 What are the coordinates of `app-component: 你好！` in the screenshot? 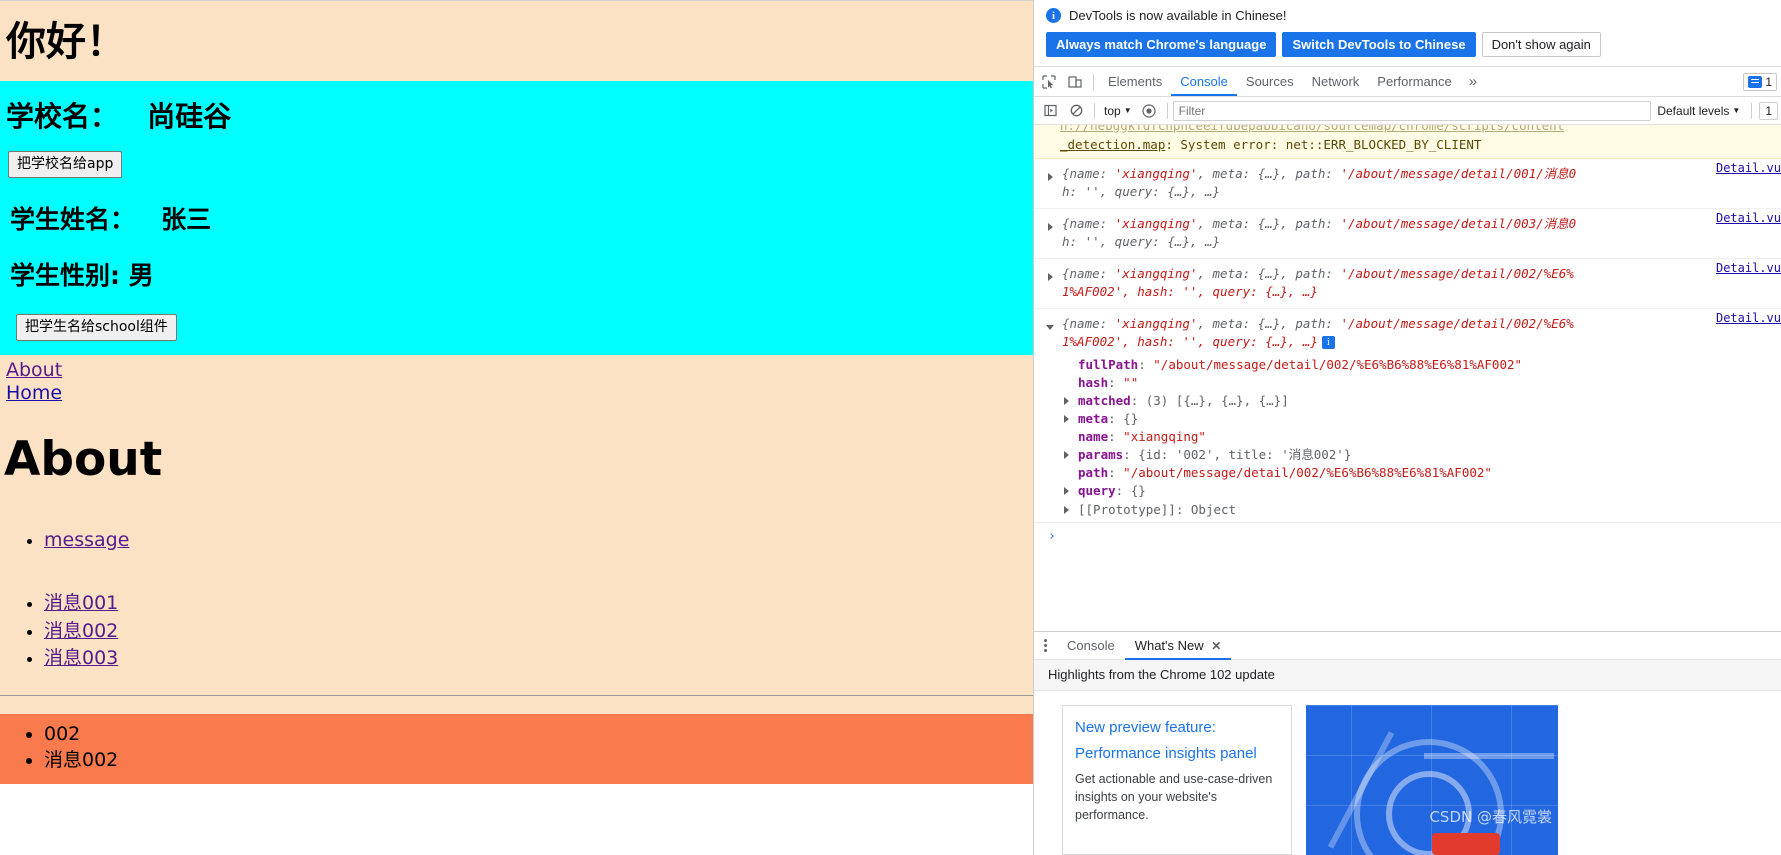 It's located at (516, 41).